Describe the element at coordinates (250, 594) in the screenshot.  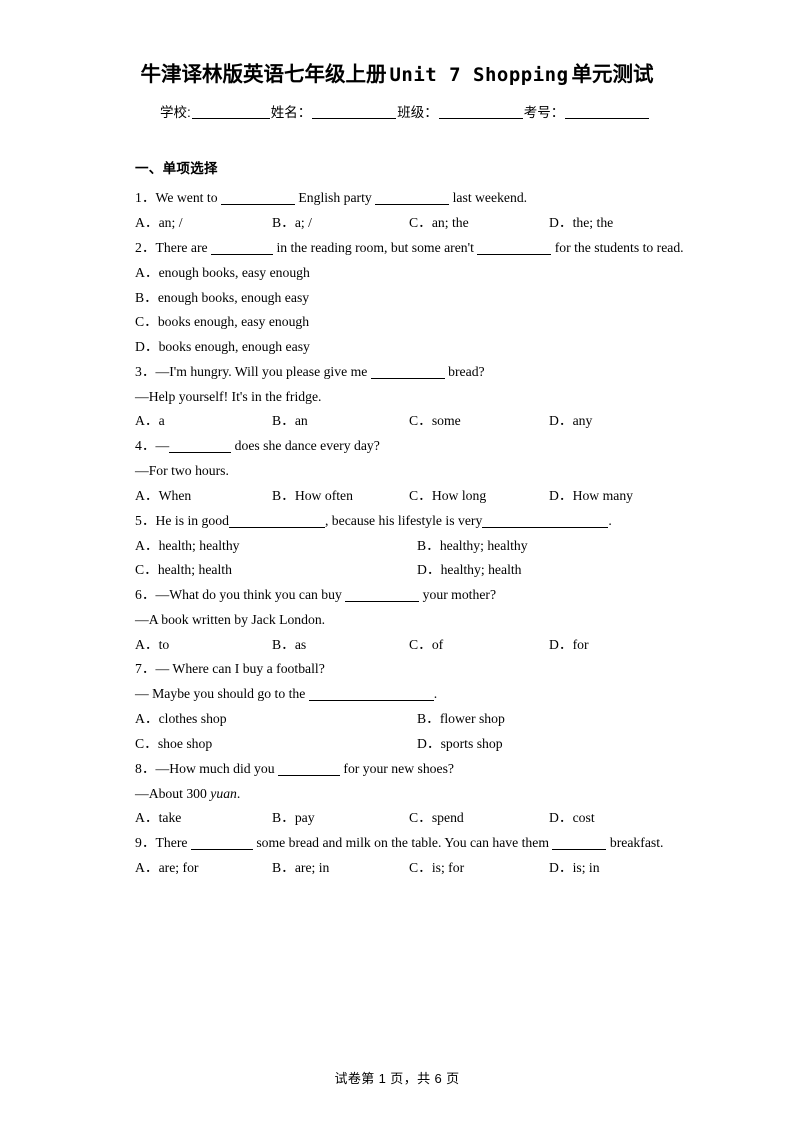
I see `stem-text: —What do you think you can buy` at that location.